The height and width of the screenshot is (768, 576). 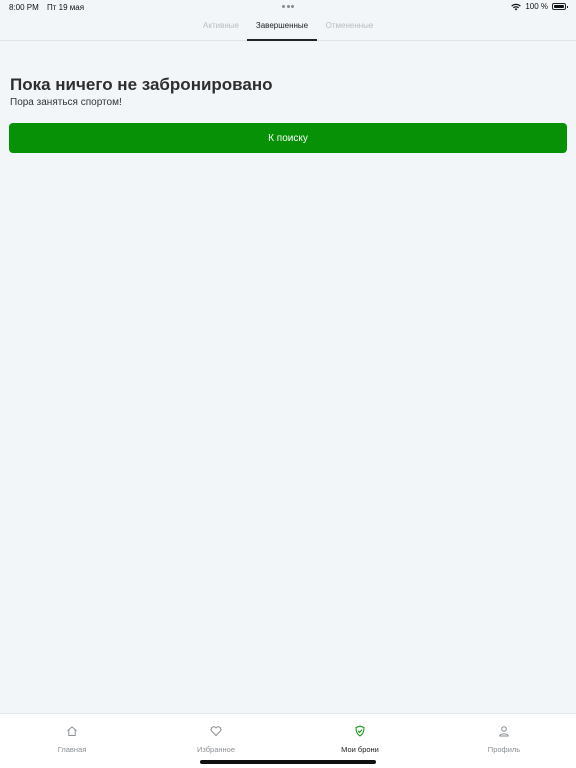 I want to click on status-time: 8:00 PM, so click(x=24, y=7).